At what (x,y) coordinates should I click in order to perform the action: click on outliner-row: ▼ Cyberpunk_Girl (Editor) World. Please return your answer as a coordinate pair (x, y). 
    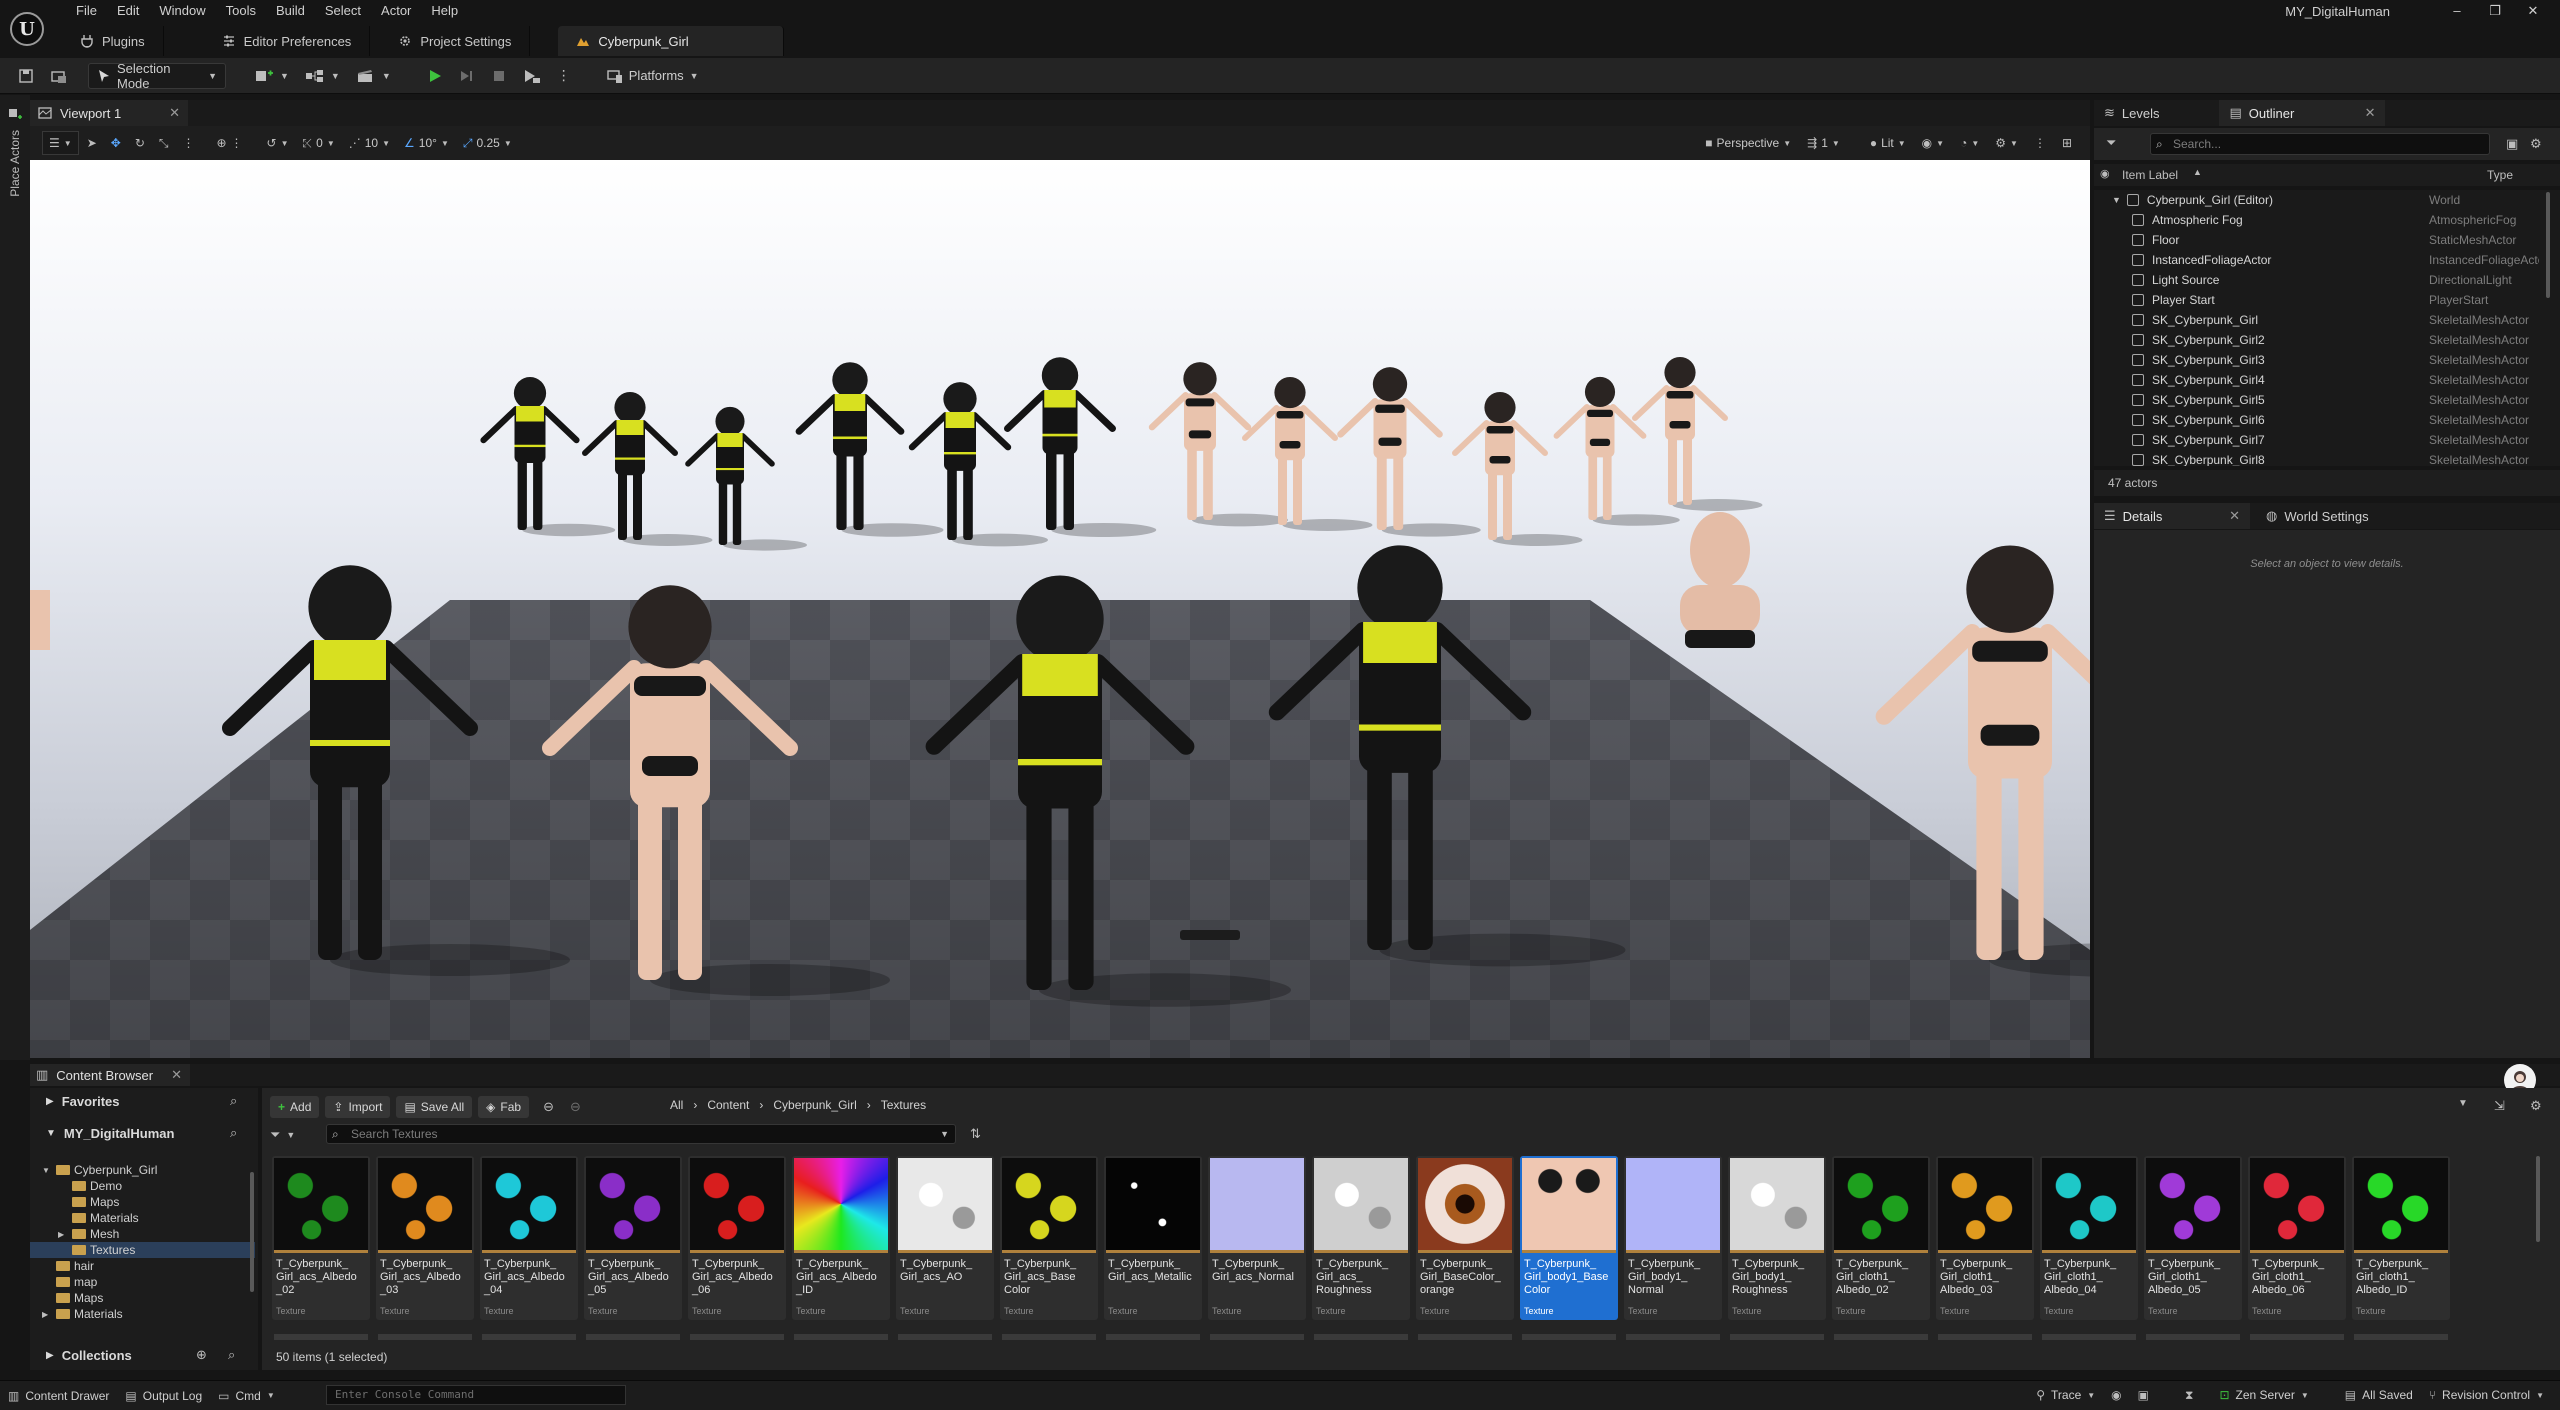
    Looking at the image, I should click on (2317, 200).